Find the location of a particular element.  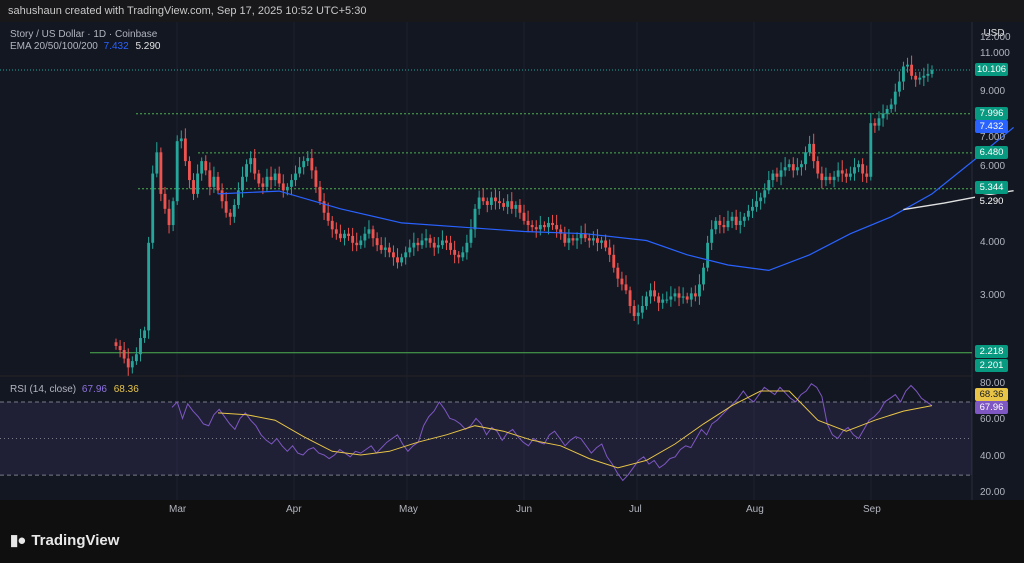

price-tag: 7.432 is located at coordinates (991, 127).